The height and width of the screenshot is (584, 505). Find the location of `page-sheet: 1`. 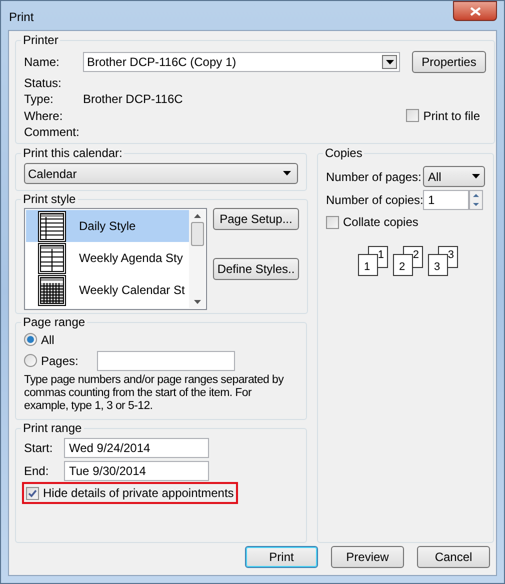

page-sheet: 1 is located at coordinates (368, 265).